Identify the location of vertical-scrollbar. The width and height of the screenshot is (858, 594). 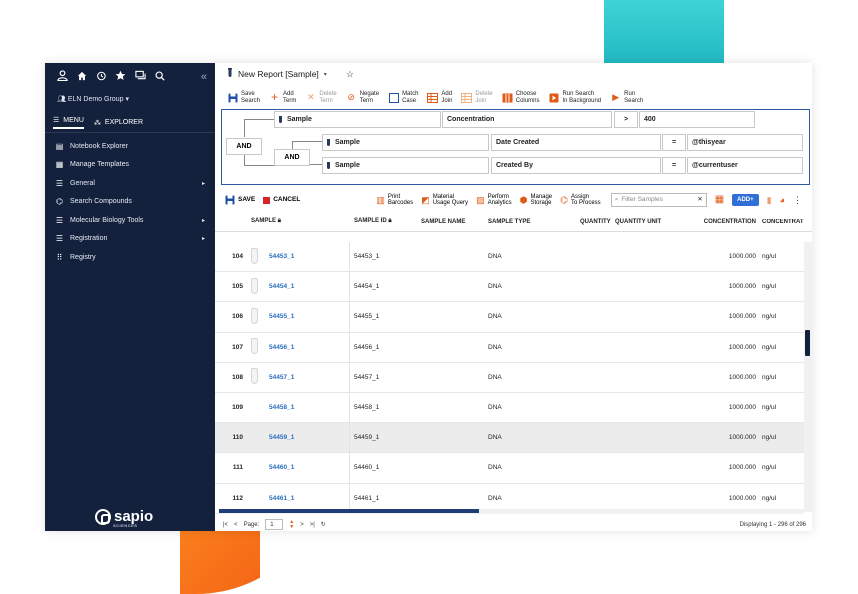
(808, 377).